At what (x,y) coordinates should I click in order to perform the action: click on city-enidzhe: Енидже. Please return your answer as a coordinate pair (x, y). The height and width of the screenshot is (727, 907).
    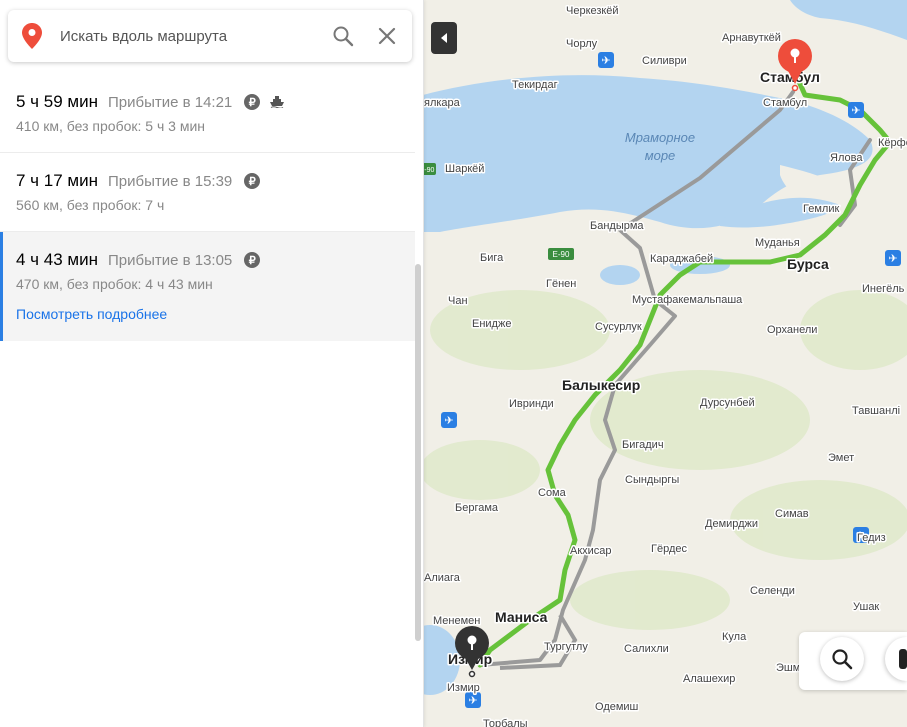
    Looking at the image, I should click on (491, 324).